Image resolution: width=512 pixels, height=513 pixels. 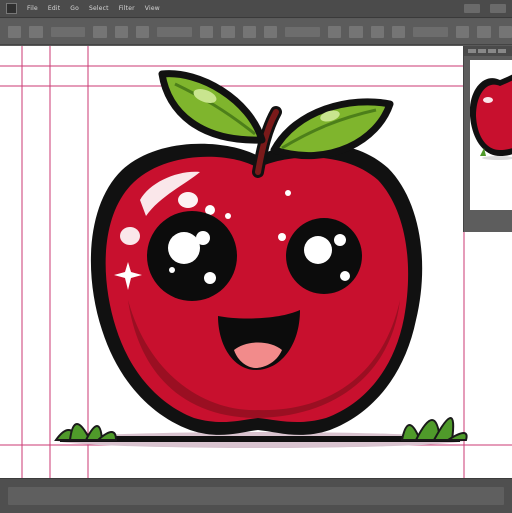 What do you see at coordinates (256, 9) in the screenshot?
I see `menu-bar: File Edit Go Select Filter View` at bounding box center [256, 9].